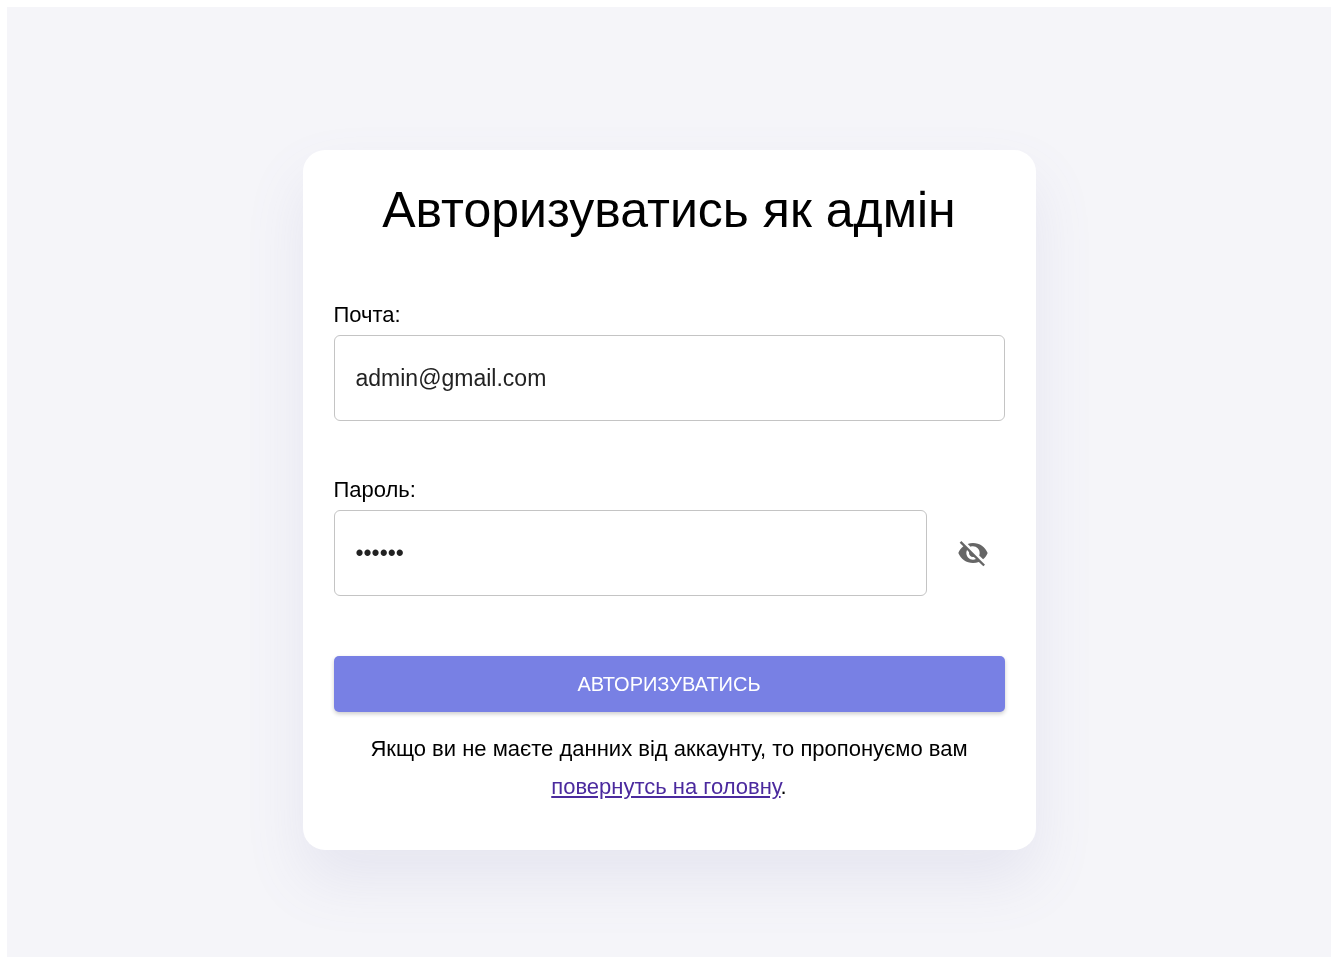  Describe the element at coordinates (630, 553) in the screenshot. I see `password-field: ••••••` at that location.